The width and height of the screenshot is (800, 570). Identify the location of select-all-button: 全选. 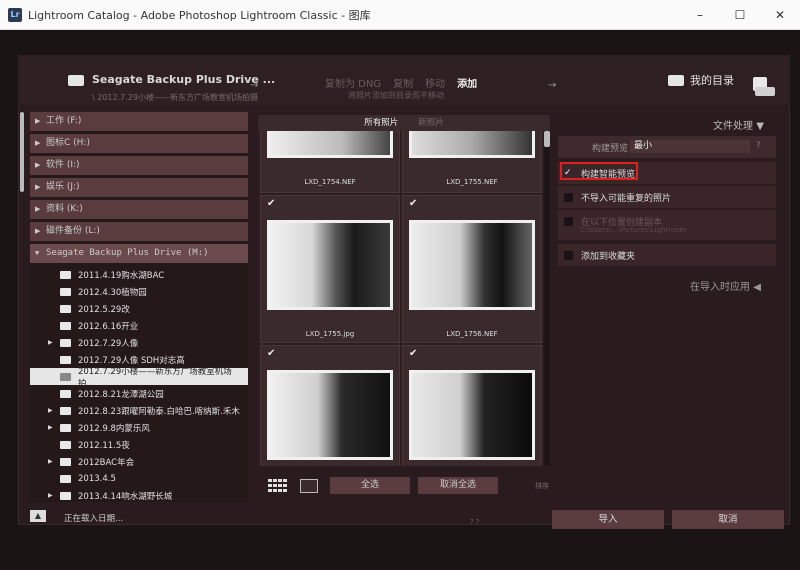
(370, 485).